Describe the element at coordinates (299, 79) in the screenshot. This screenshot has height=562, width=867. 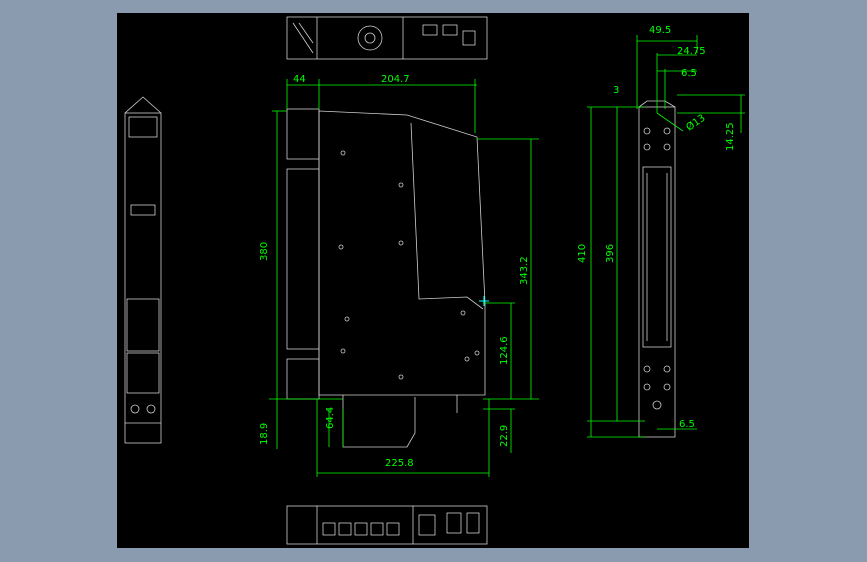
I see `dim-44: 44` at that location.